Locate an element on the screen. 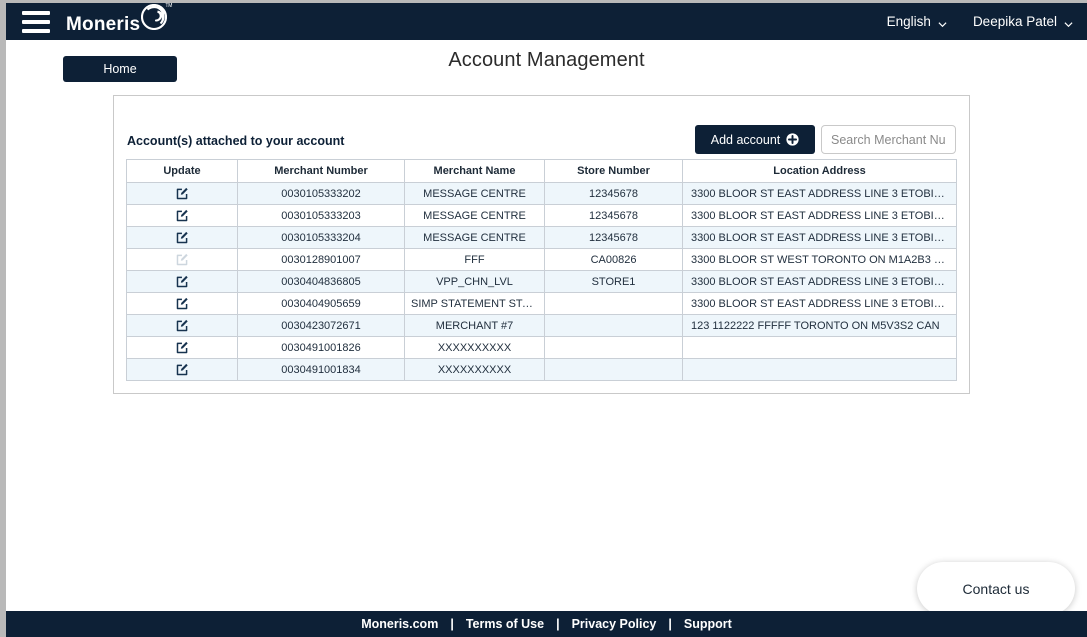  chevron-down-icon is located at coordinates (942, 22).